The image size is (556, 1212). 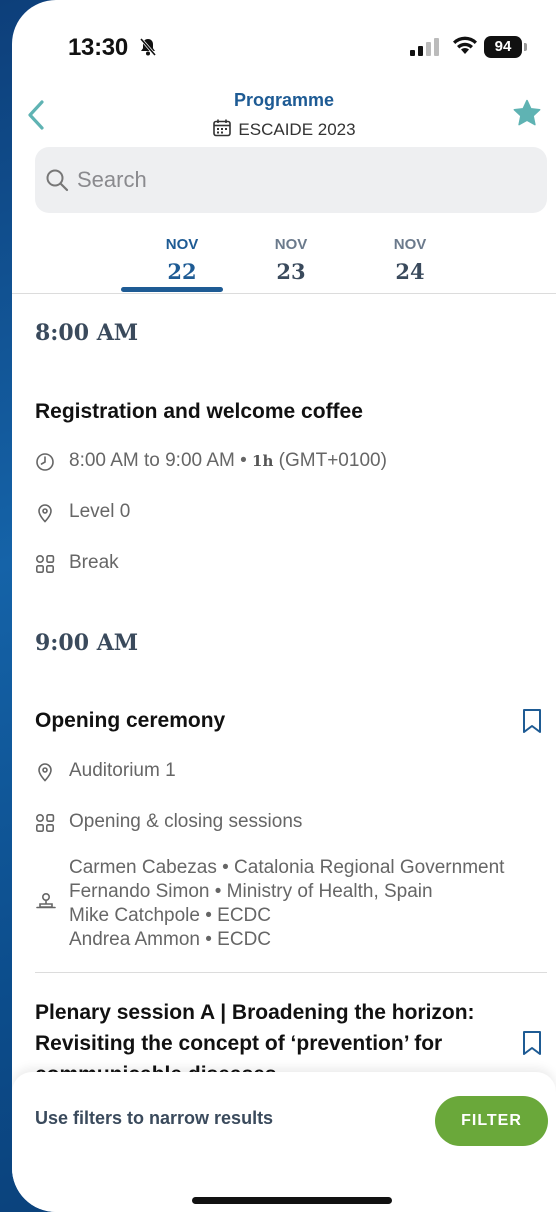 I want to click on date-tabs: NOV 22 NOV 23 NOV 24, so click(x=284, y=261).